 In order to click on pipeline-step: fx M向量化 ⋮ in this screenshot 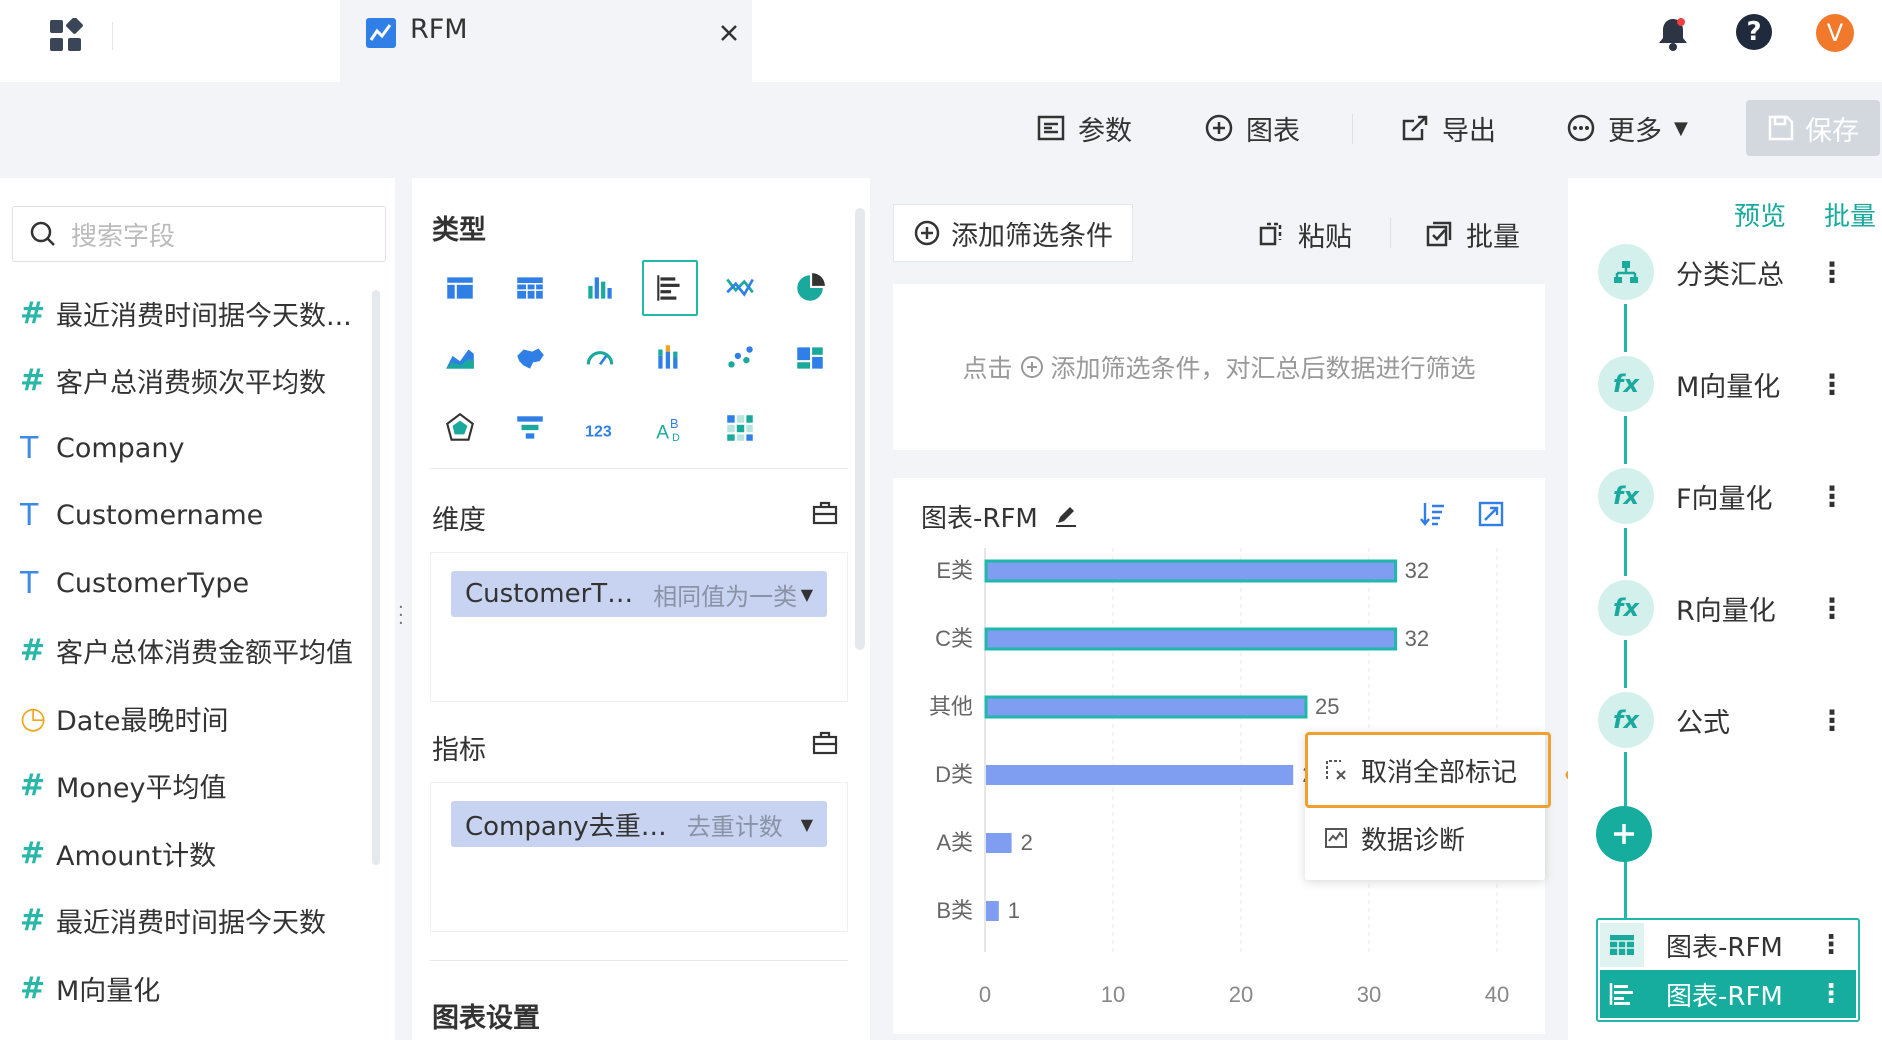, I will do `click(1729, 384)`.